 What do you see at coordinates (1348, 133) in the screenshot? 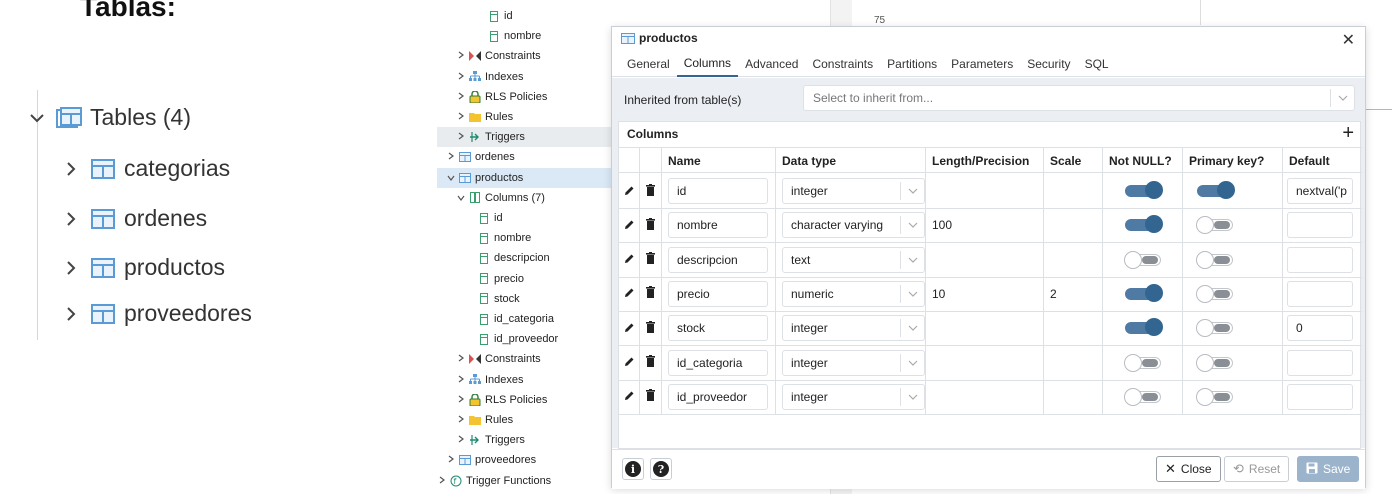
I see `add-column-button: +` at bounding box center [1348, 133].